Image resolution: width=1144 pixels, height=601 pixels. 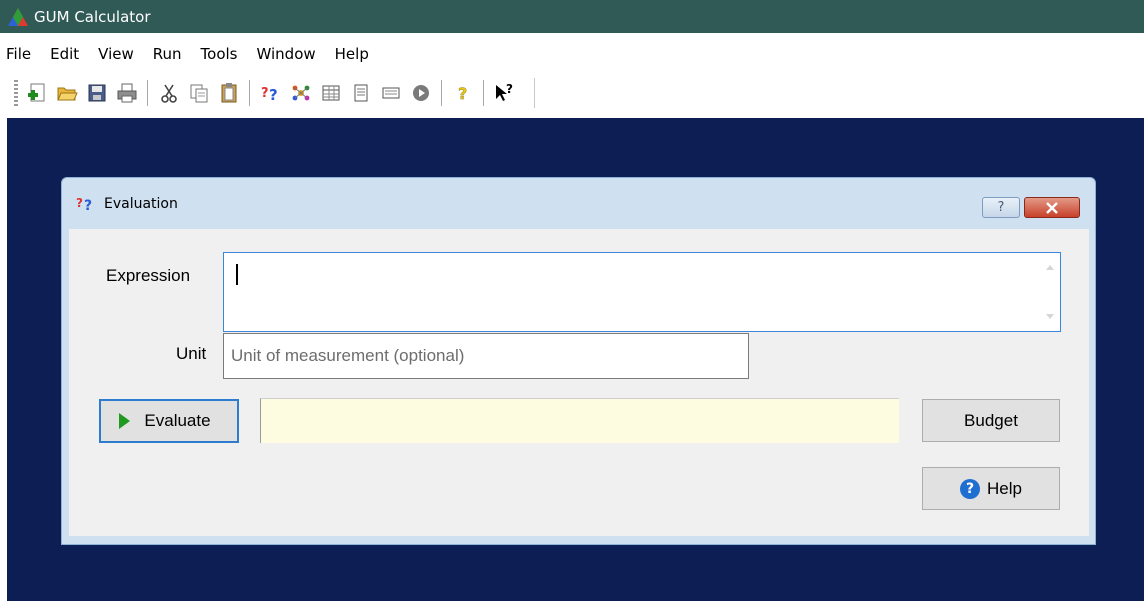 I want to click on dialog-titlebar: ? ? Evaluation, so click(x=127, y=204).